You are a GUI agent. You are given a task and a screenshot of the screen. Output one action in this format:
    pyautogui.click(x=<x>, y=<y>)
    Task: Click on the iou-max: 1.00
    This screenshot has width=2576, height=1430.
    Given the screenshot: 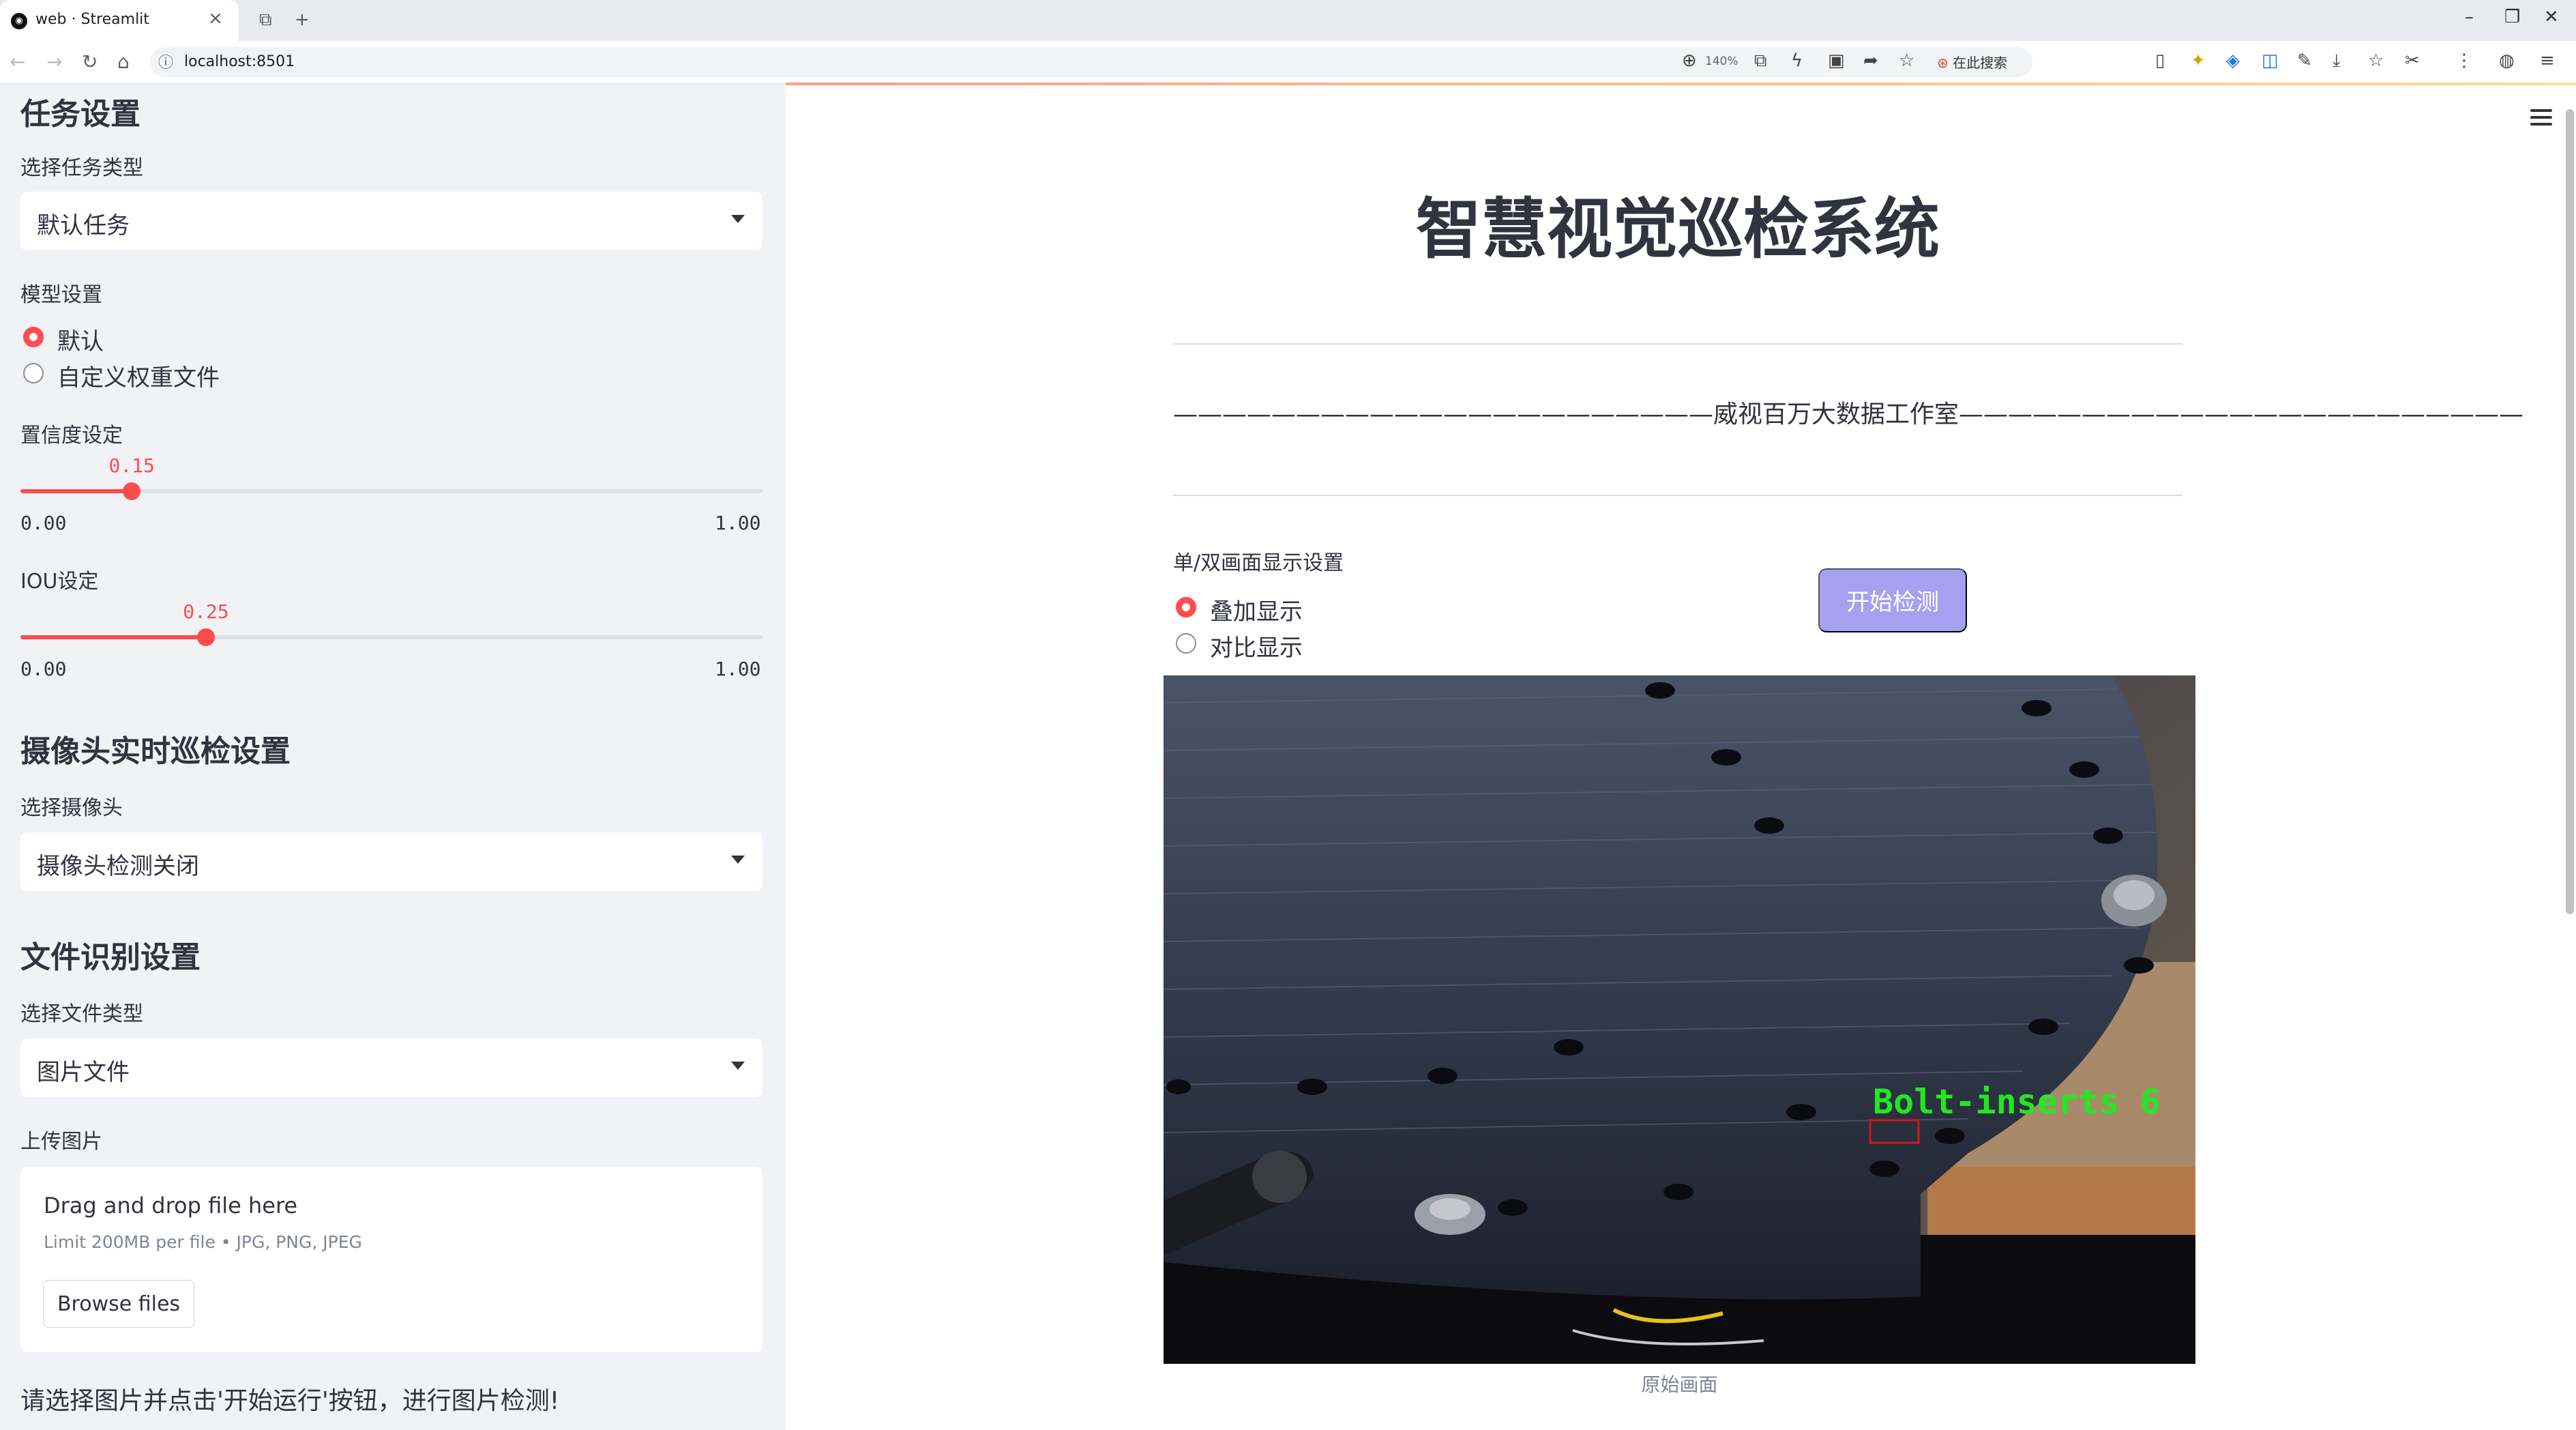 What is the action you would take?
    pyautogui.click(x=738, y=669)
    